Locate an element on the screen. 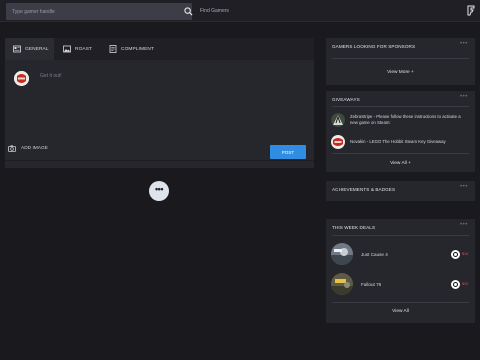  user-avatar is located at coordinates (21, 78).